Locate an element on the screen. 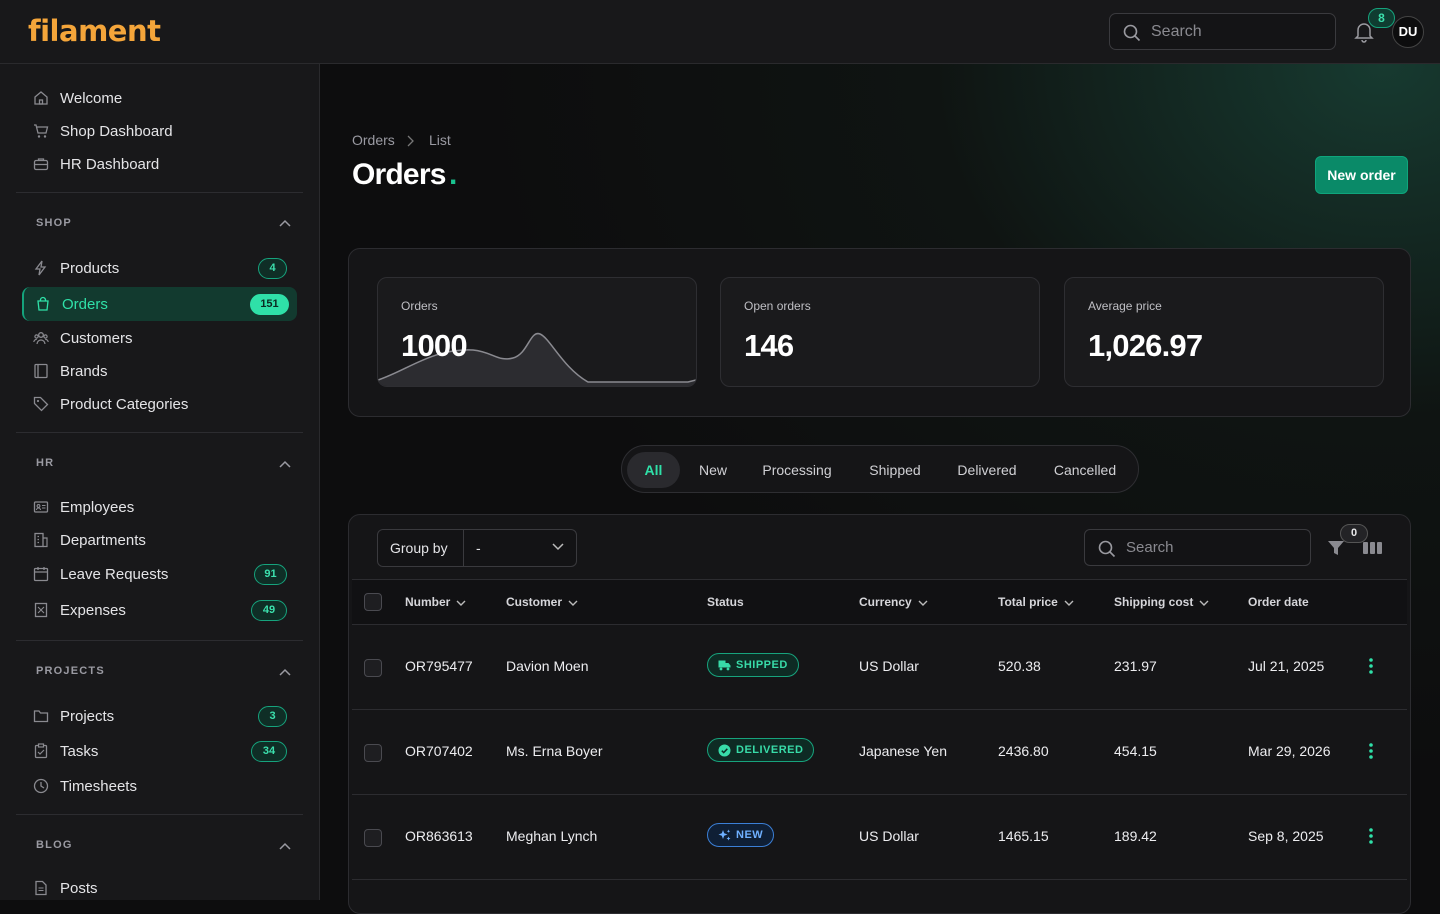  sidebar-item-hr-dashboard: HR Dashboard is located at coordinates (159, 164).